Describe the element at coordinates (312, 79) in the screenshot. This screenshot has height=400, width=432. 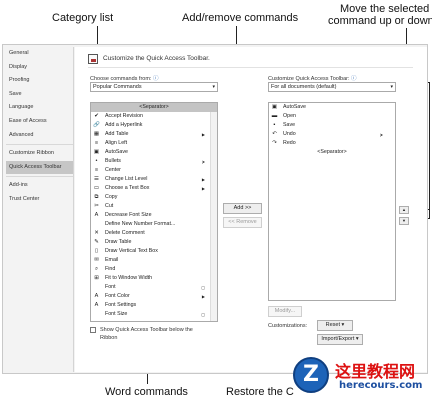
I see `customize-qat-label: Customize Quick Access Toolbar: ⓘ` at that location.